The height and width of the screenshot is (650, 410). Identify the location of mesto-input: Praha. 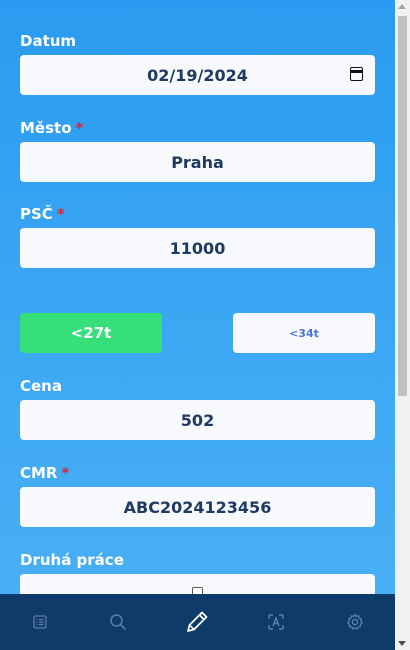
(197, 162).